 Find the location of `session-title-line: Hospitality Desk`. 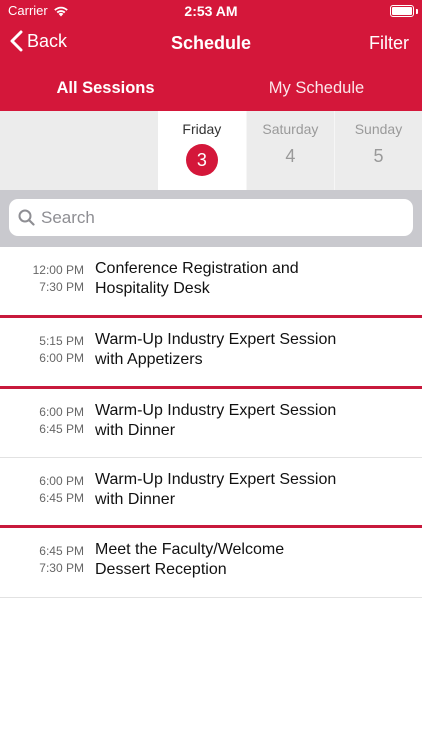

session-title-line: Hospitality Desk is located at coordinates (152, 288).